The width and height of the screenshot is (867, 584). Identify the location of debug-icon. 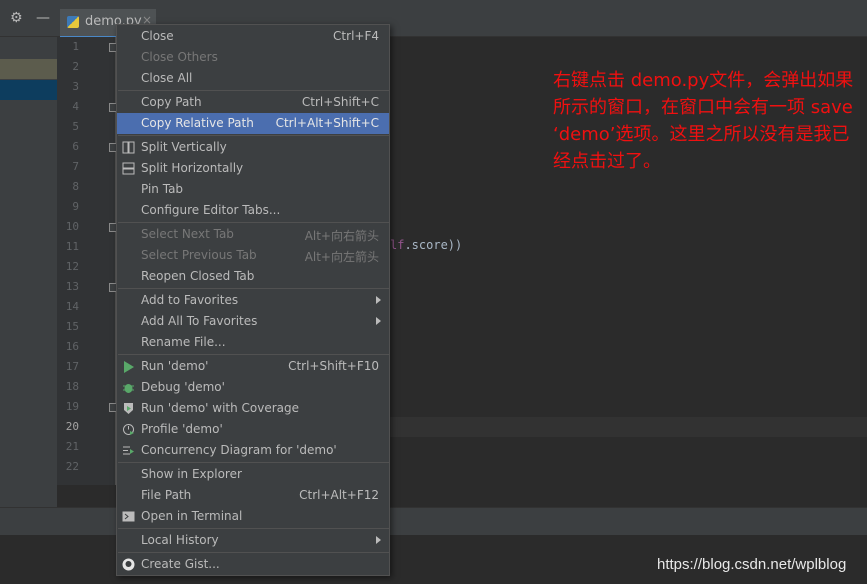
(128, 387).